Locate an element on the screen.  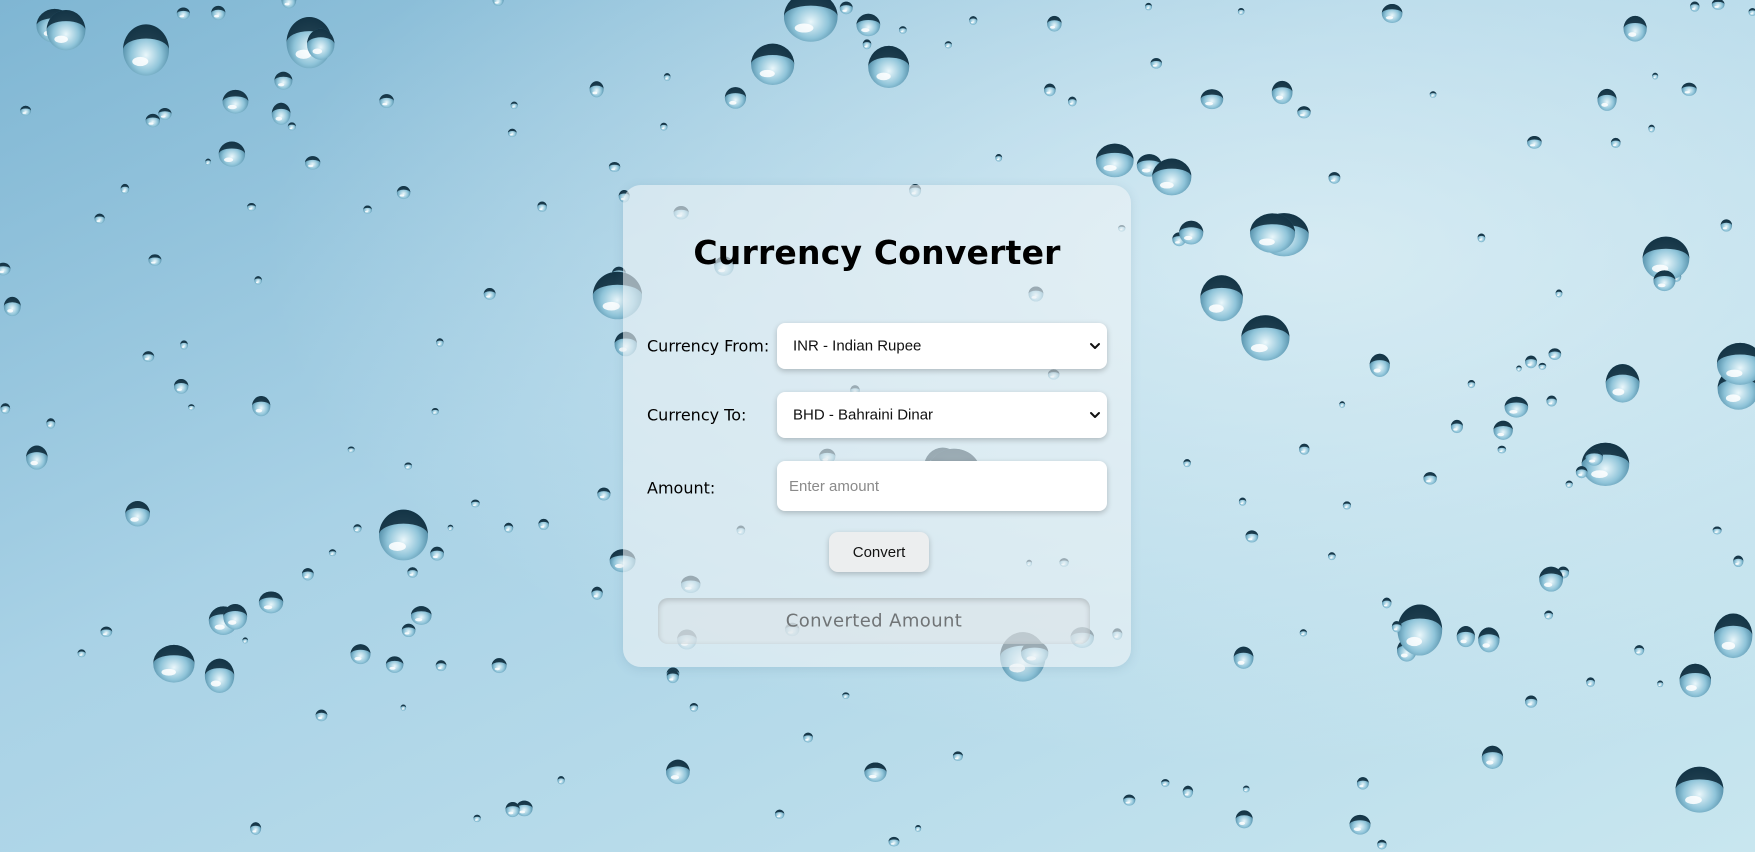
amount-row: Amount: is located at coordinates (877, 486).